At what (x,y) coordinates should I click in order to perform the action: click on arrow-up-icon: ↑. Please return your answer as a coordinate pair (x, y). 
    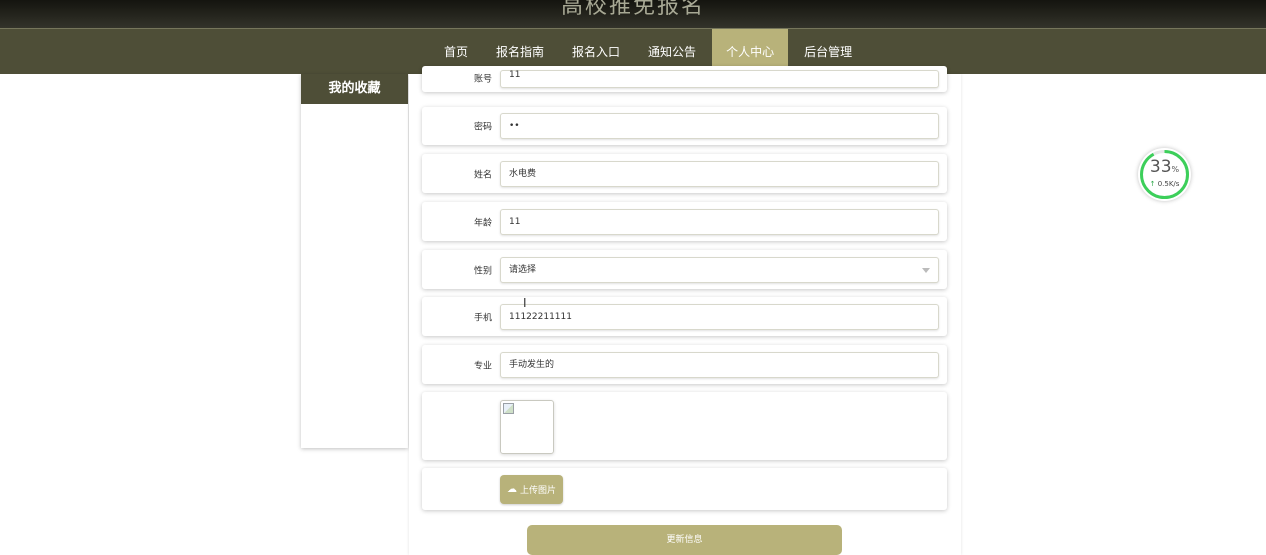
    Looking at the image, I should click on (1152, 184).